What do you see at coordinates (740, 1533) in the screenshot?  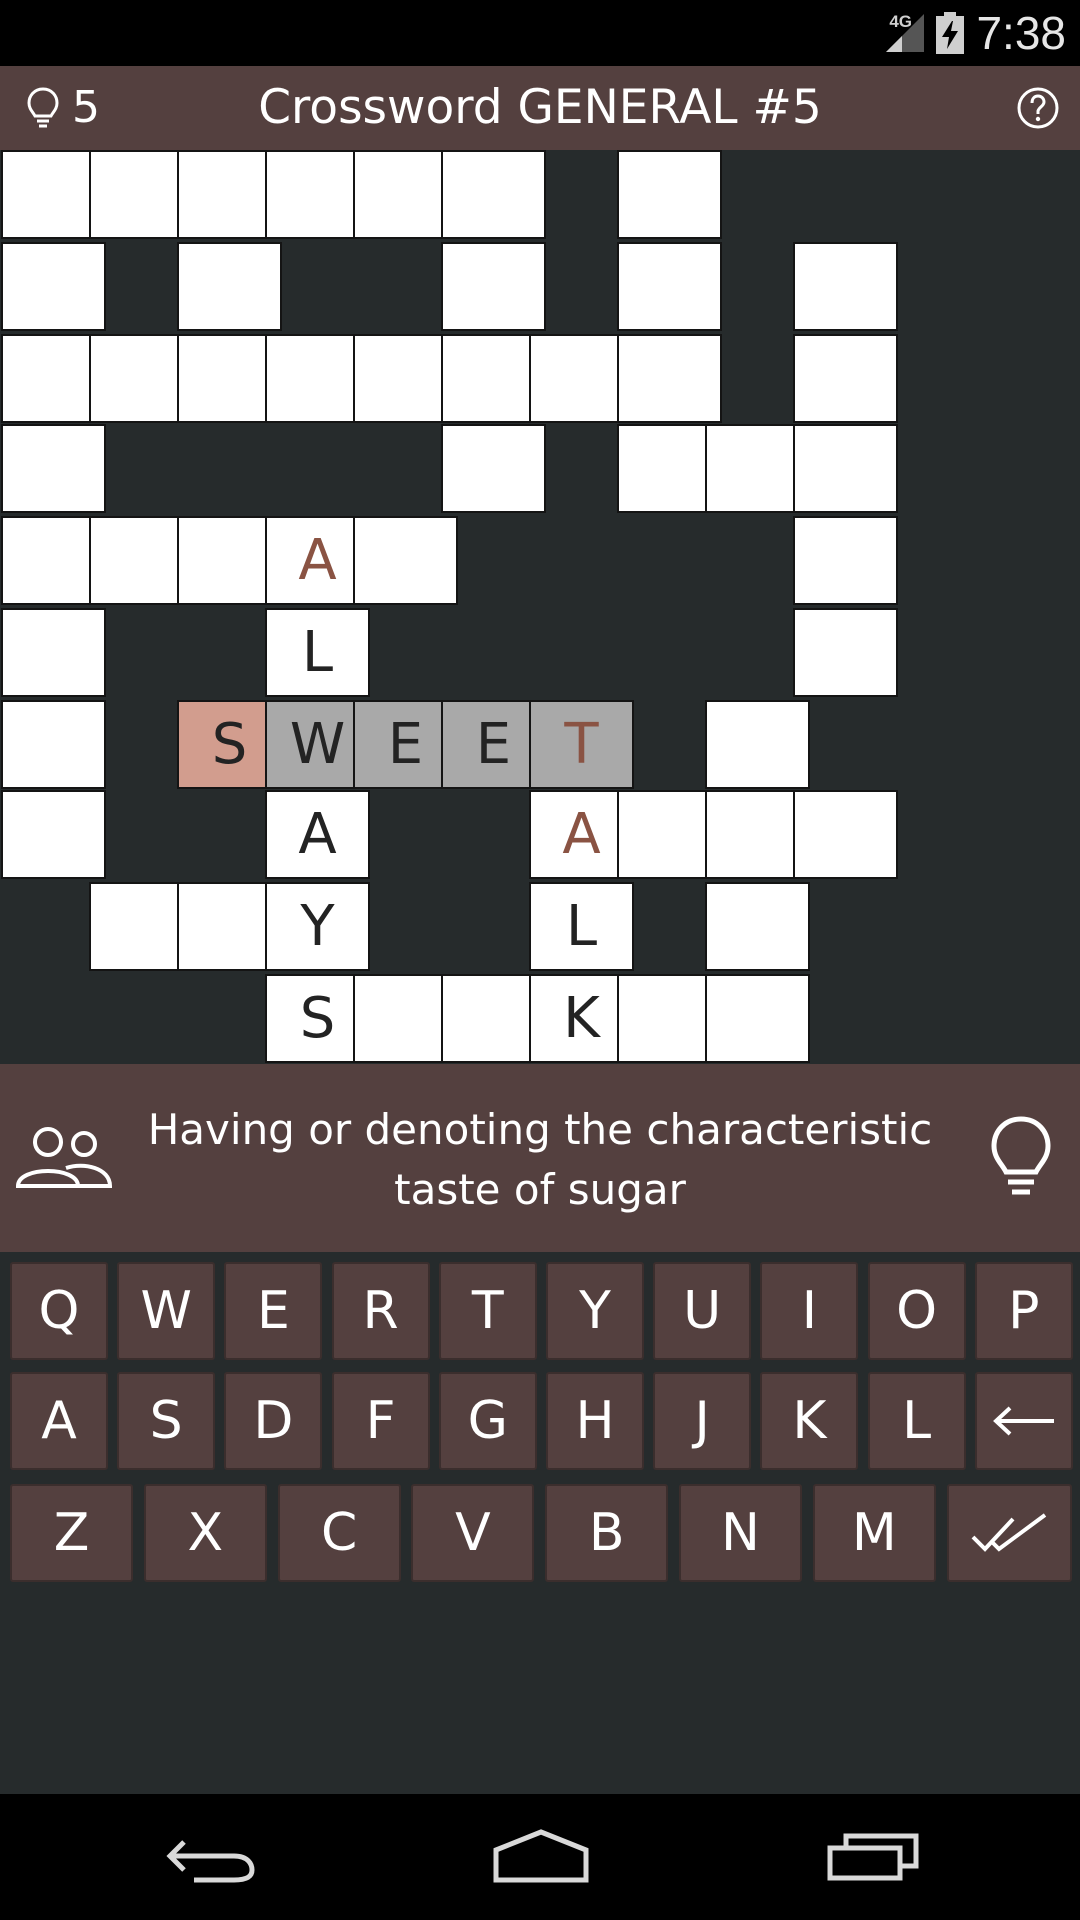 I see `key-n: N` at bounding box center [740, 1533].